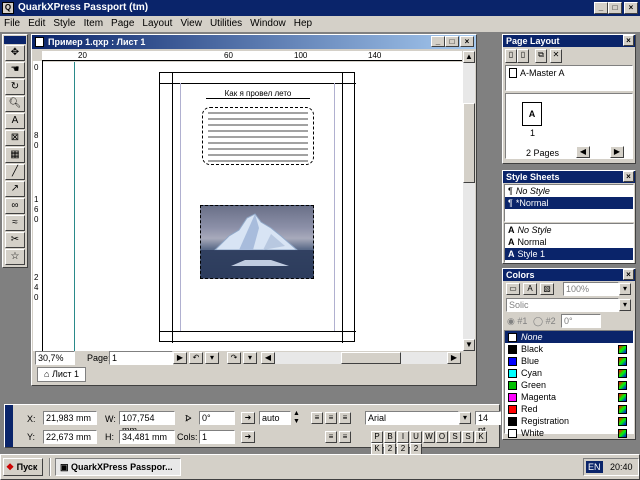 The height and width of the screenshot is (480, 640). What do you see at coordinates (569, 361) in the screenshot?
I see `color-item: Blue` at bounding box center [569, 361].